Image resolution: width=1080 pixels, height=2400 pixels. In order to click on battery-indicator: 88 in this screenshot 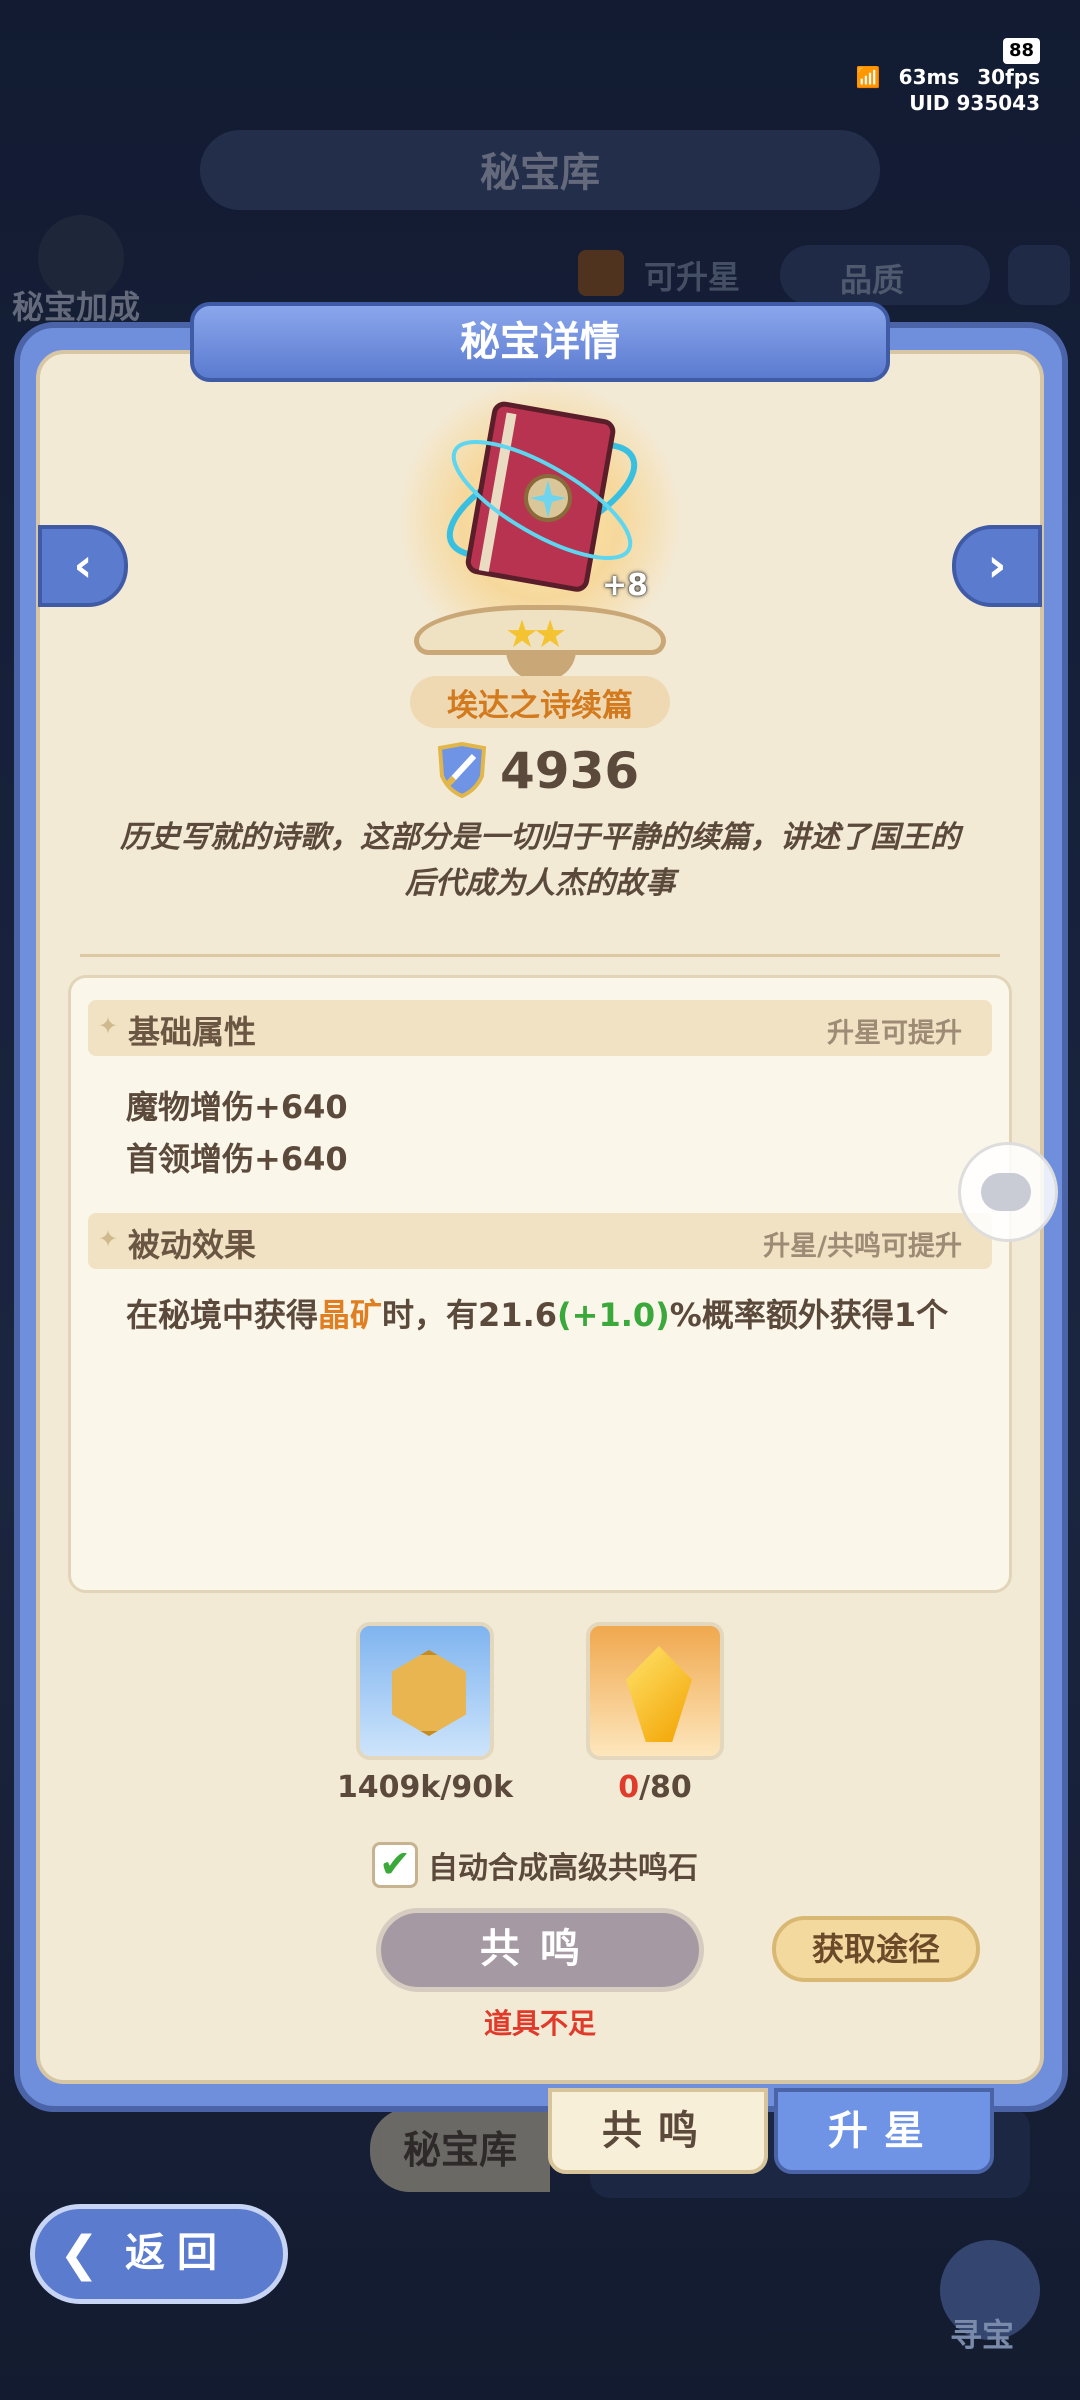, I will do `click(1021, 51)`.